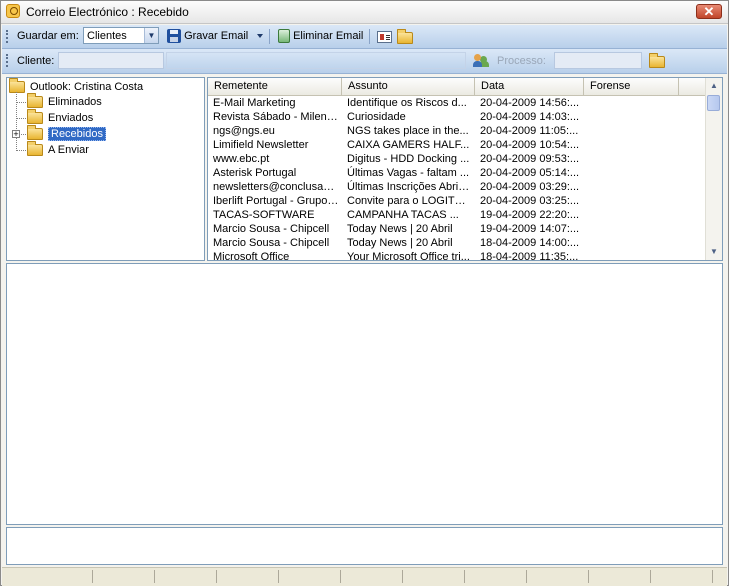 The image size is (729, 586). What do you see at coordinates (75, 102) in the screenshot?
I see `tree-item-label: Eliminados` at bounding box center [75, 102].